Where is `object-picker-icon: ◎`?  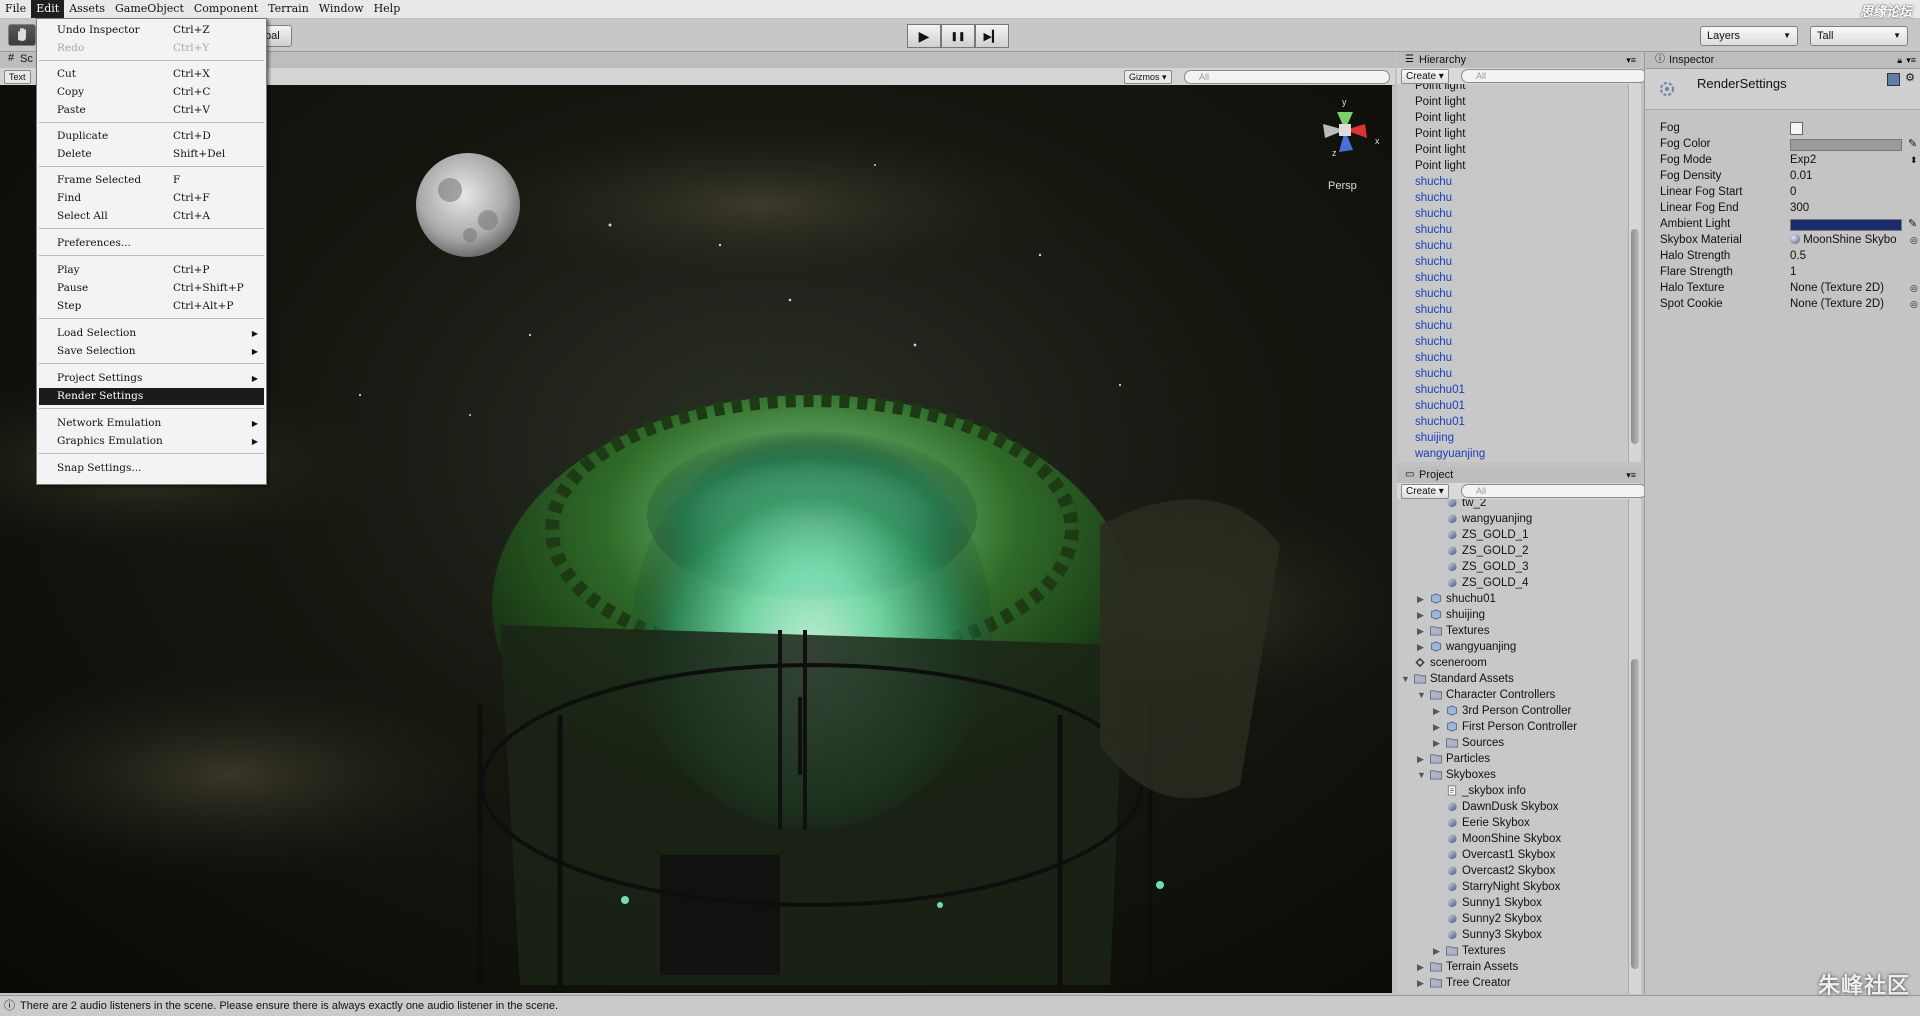 object-picker-icon: ◎ is located at coordinates (1914, 304).